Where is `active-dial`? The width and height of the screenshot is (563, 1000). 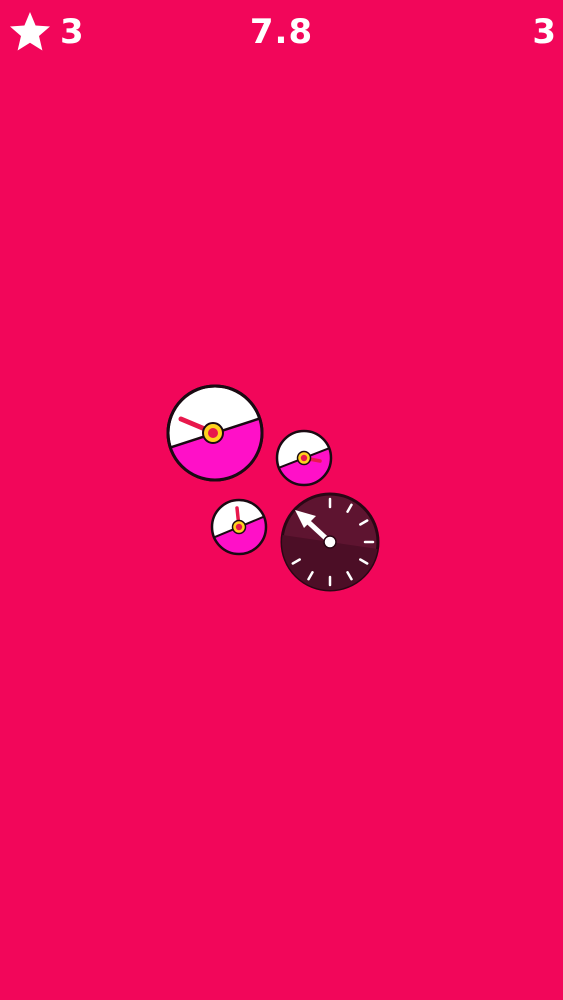 active-dial is located at coordinates (330, 542).